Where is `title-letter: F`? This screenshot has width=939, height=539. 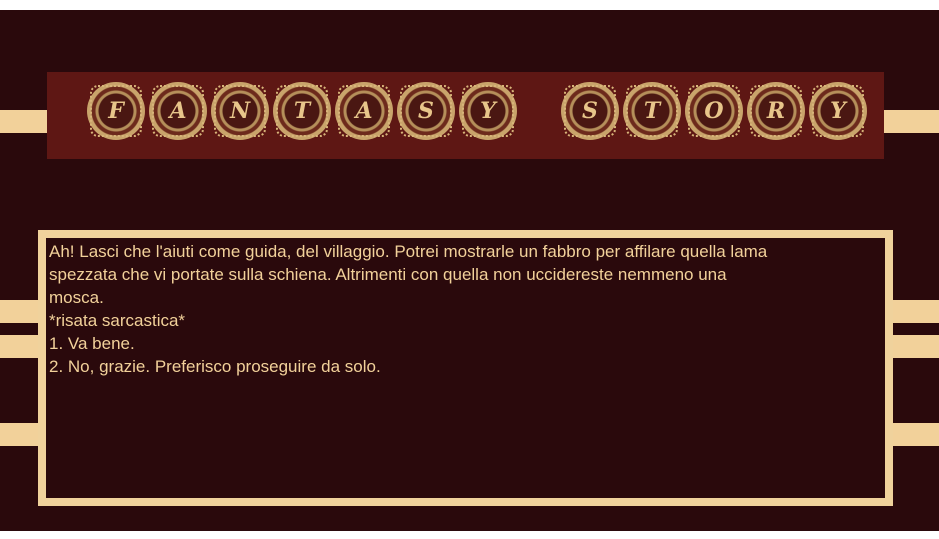 title-letter: F is located at coordinates (116, 111).